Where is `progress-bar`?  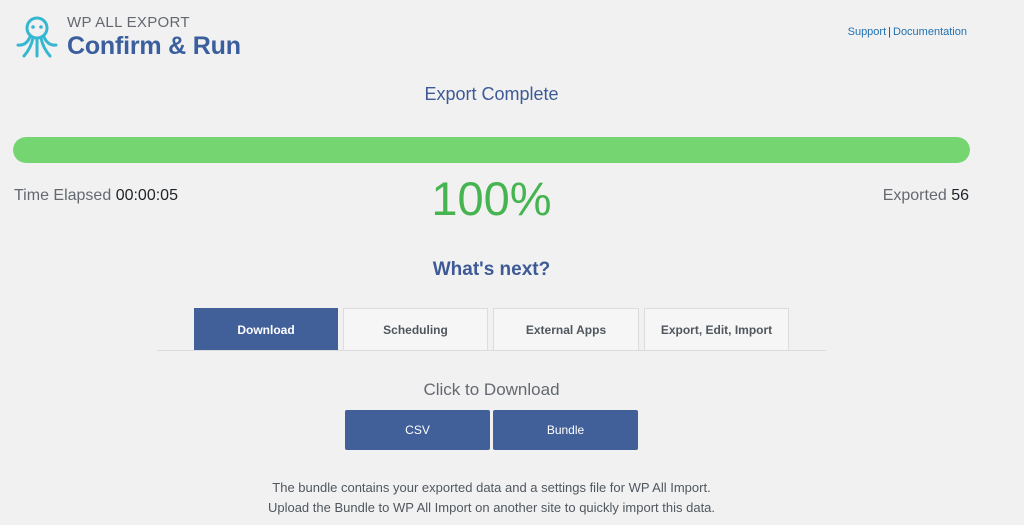 progress-bar is located at coordinates (491, 150).